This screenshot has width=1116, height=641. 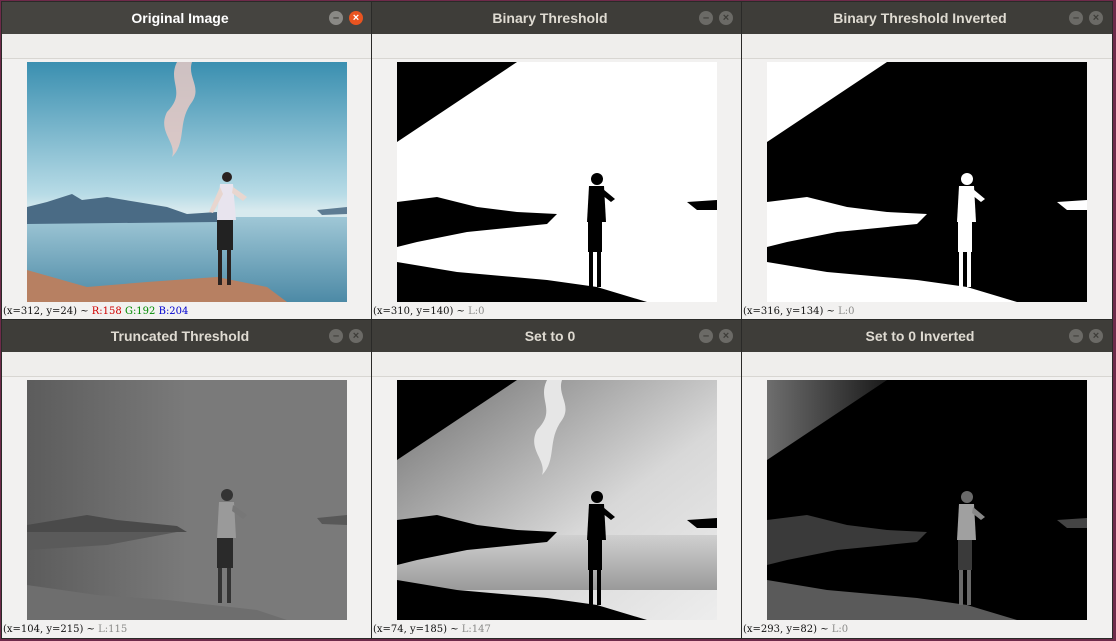 I want to click on pixel-blue: B:204, so click(x=173, y=311).